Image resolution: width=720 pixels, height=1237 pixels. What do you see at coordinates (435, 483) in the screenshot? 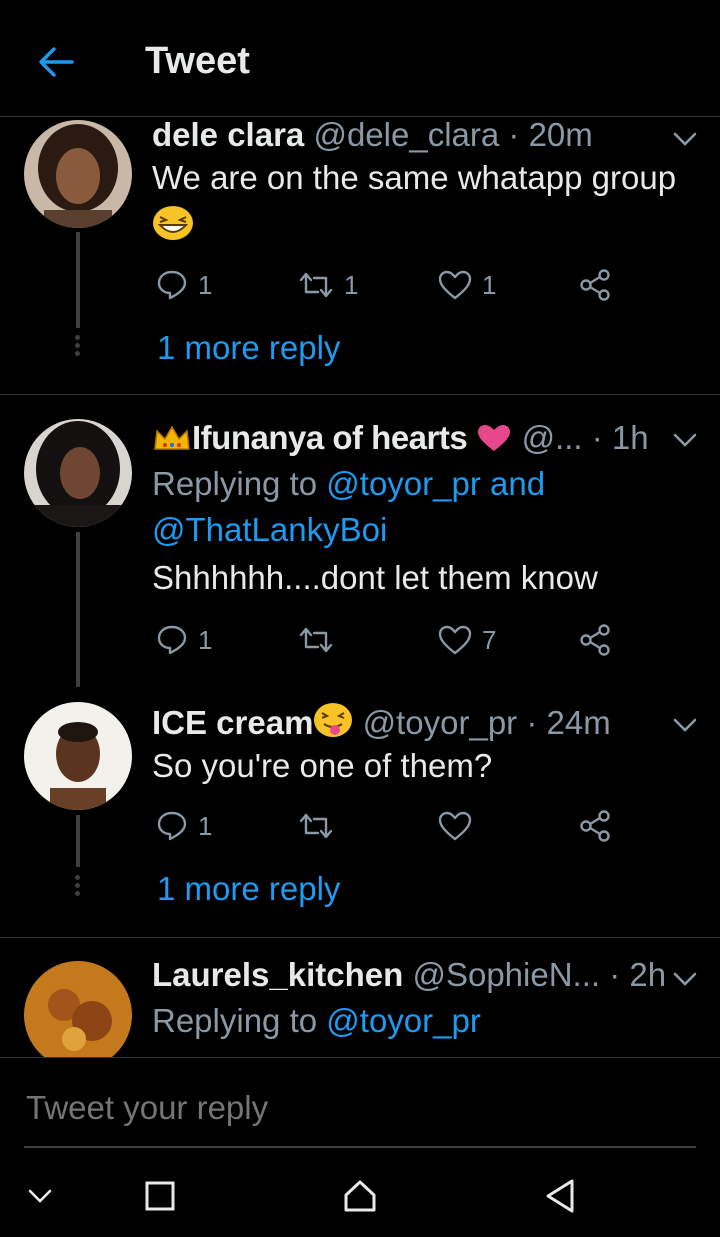
I see `mention-link: @toyor_pr and` at bounding box center [435, 483].